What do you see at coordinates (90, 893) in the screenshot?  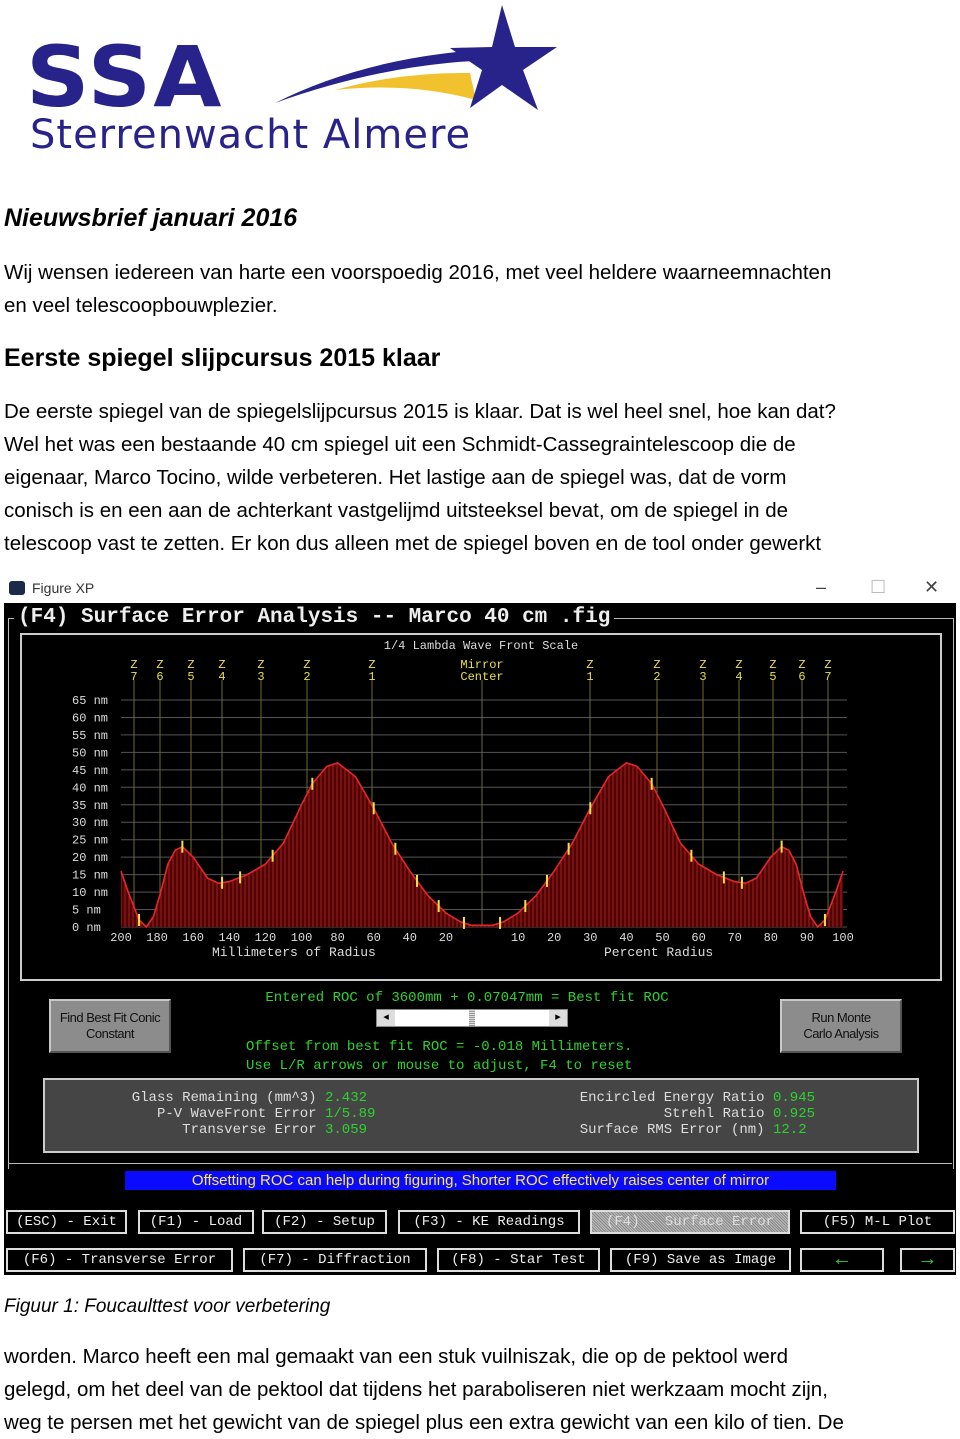 I see `y-tick-label: 10 nm` at bounding box center [90, 893].